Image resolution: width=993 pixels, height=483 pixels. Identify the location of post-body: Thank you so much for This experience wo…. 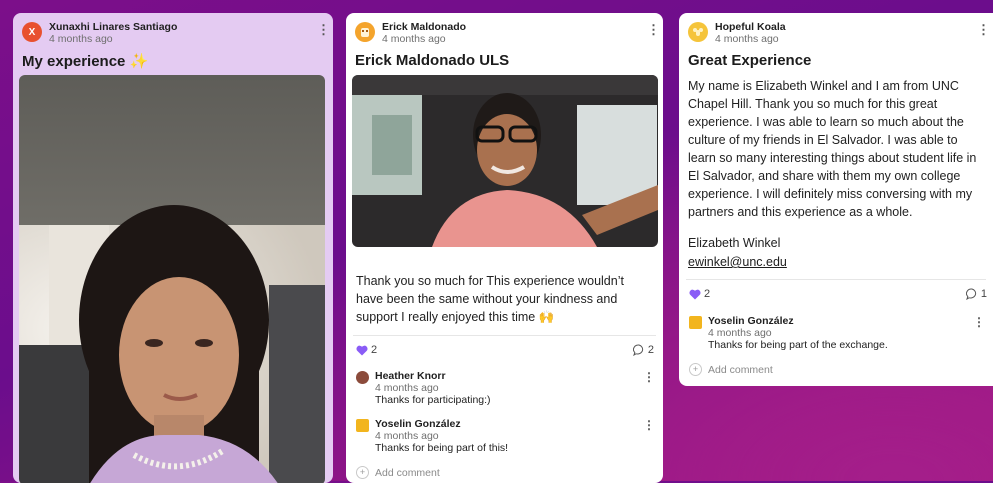
(490, 299).